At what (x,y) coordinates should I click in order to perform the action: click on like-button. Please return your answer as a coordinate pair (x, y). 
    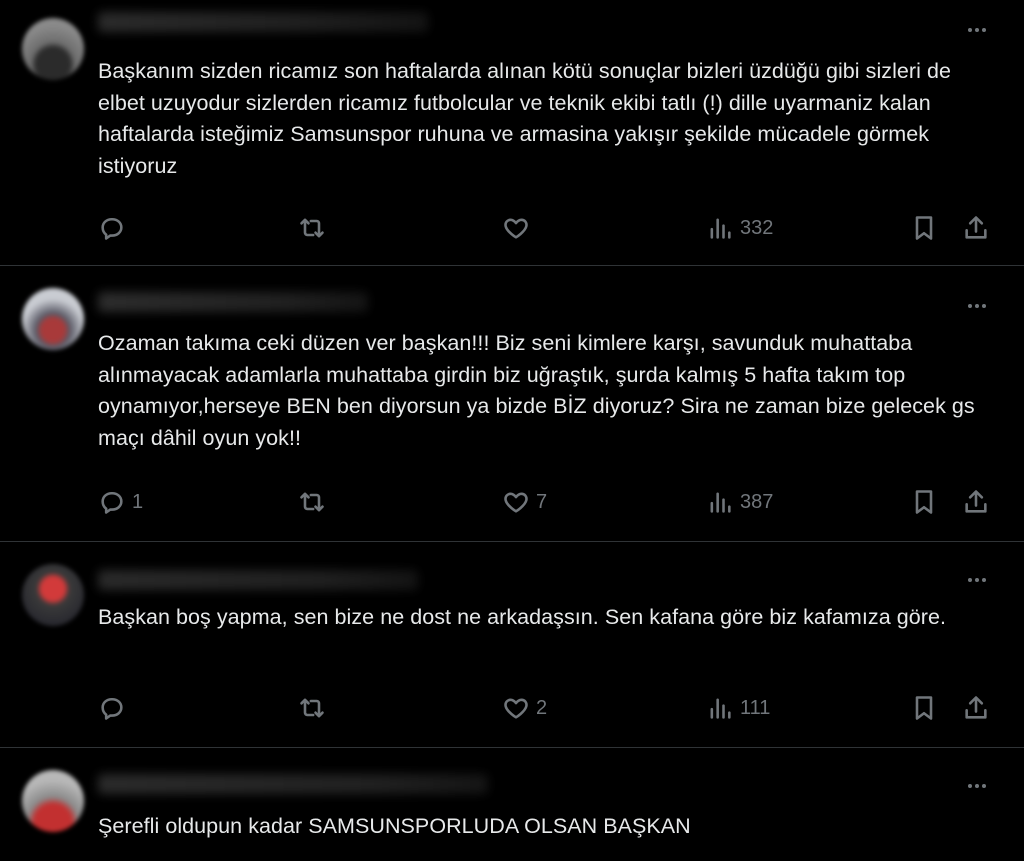
    Looking at the image, I should click on (519, 228).